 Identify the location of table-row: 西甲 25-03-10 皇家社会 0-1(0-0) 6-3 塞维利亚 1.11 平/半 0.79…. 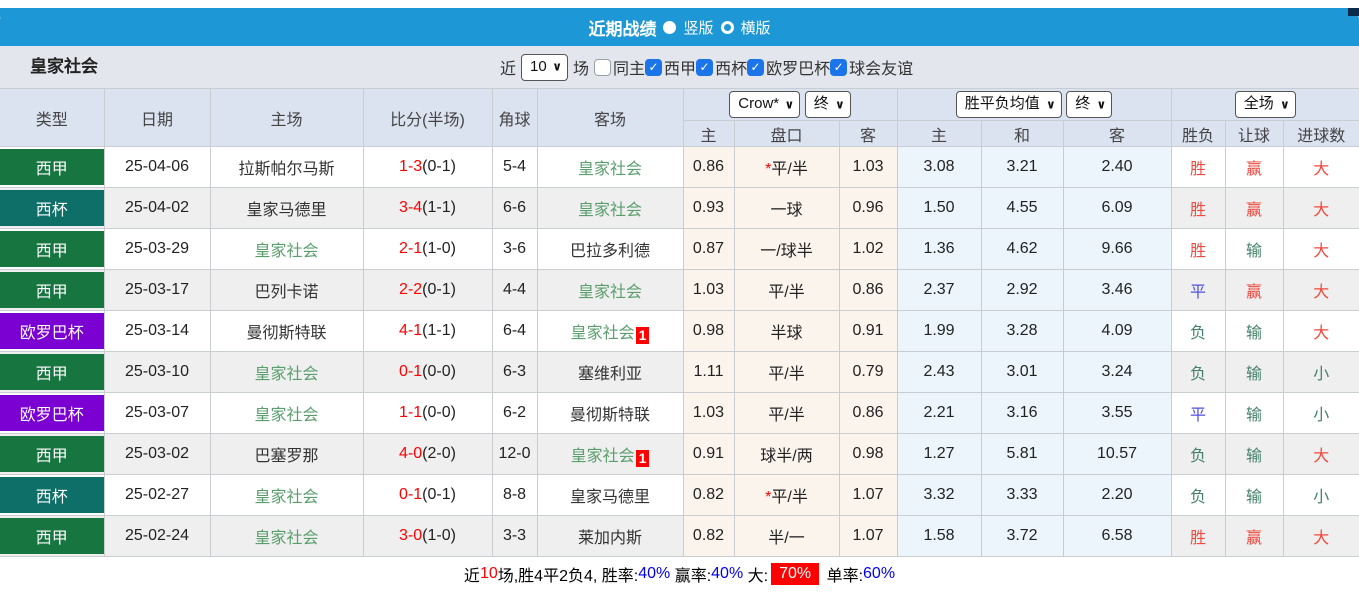
(679, 372).